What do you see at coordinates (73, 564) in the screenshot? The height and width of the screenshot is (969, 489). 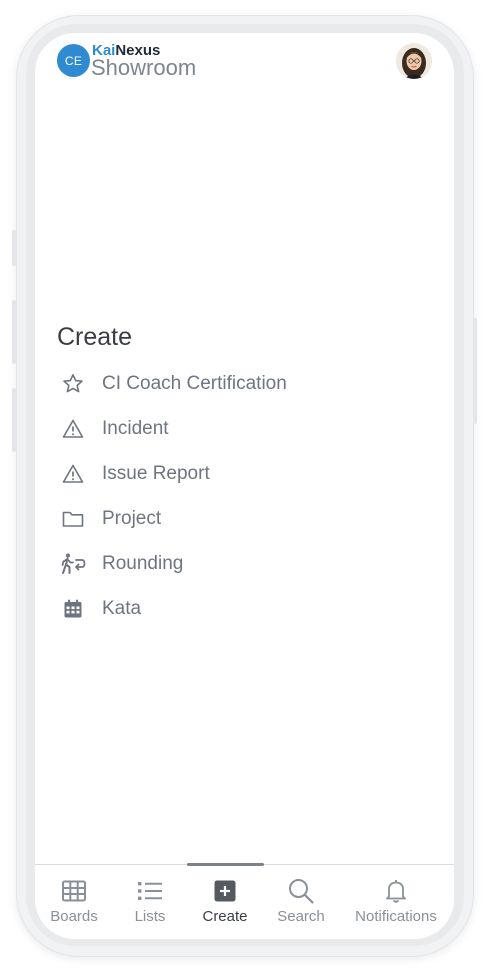 I see `walking-return-icon` at bounding box center [73, 564].